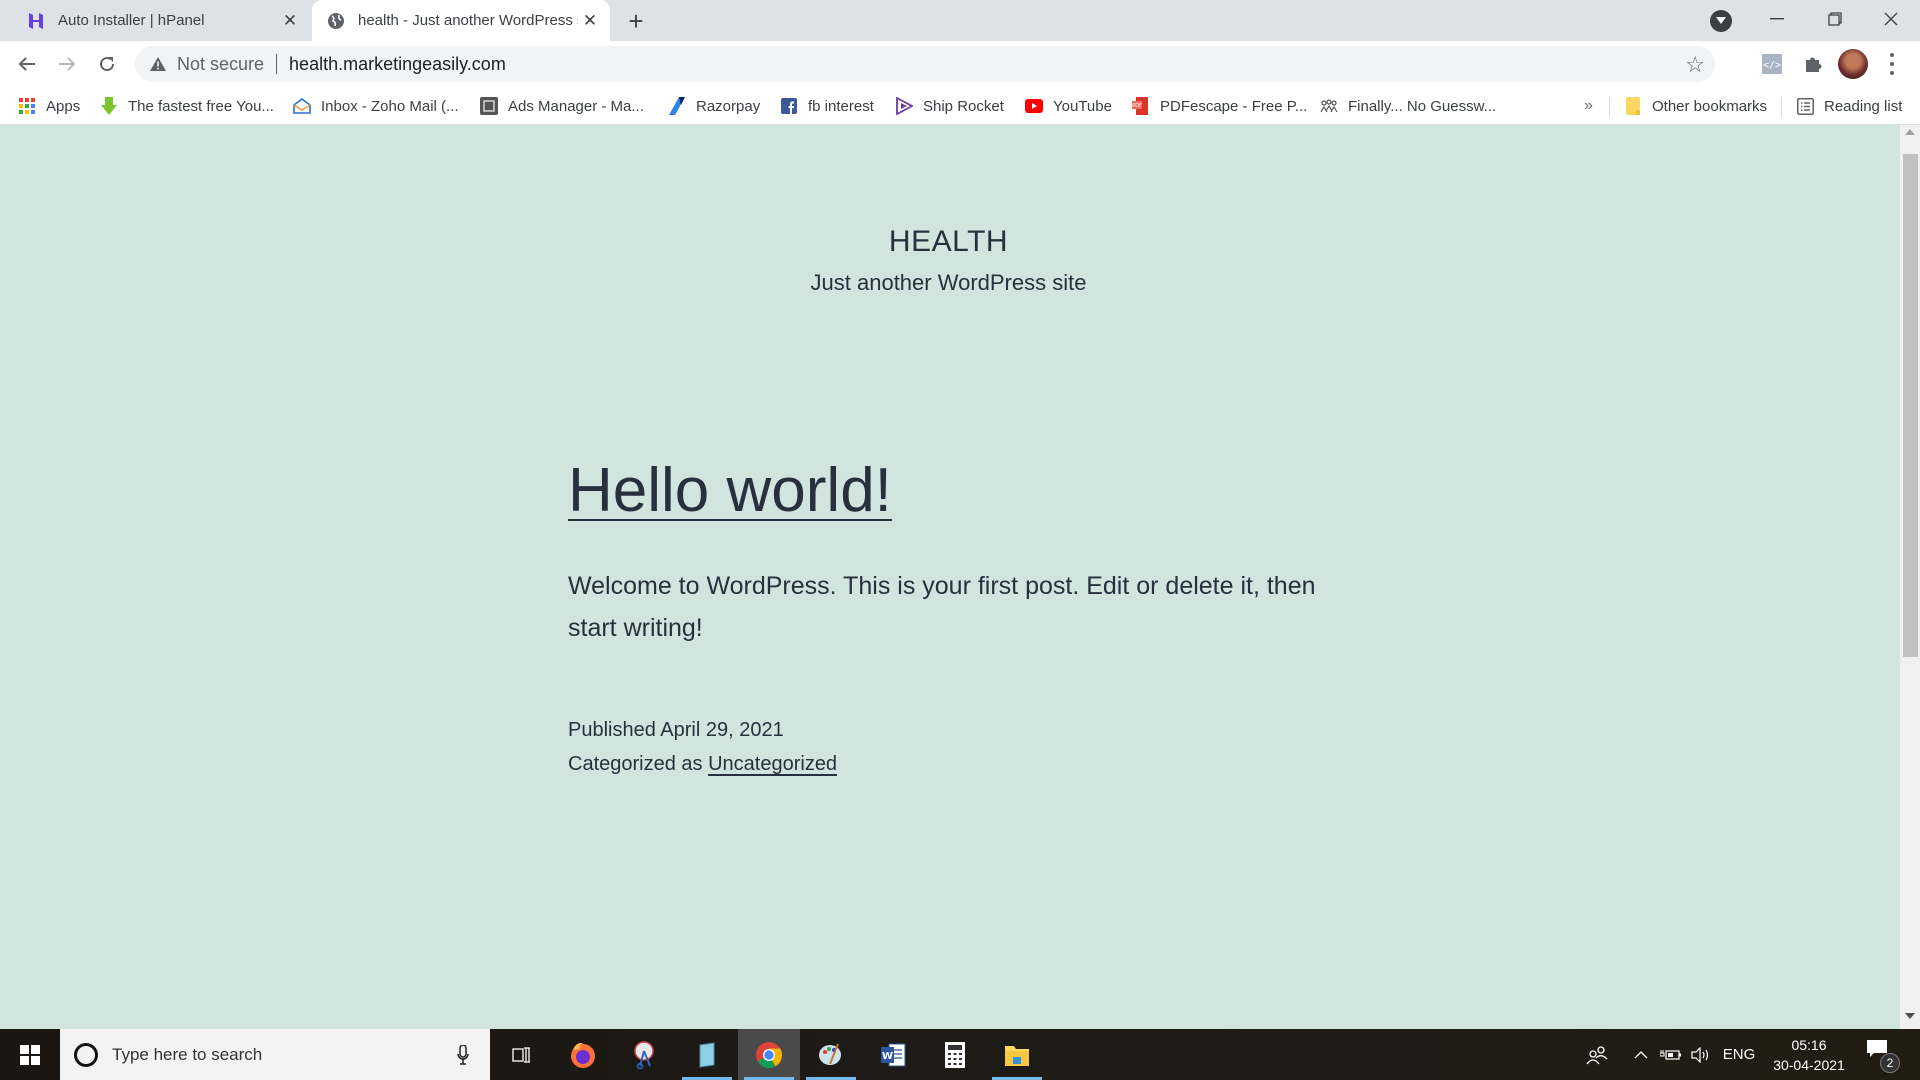 The width and height of the screenshot is (1920, 1080). I want to click on taskbar-paint, so click(831, 1054).